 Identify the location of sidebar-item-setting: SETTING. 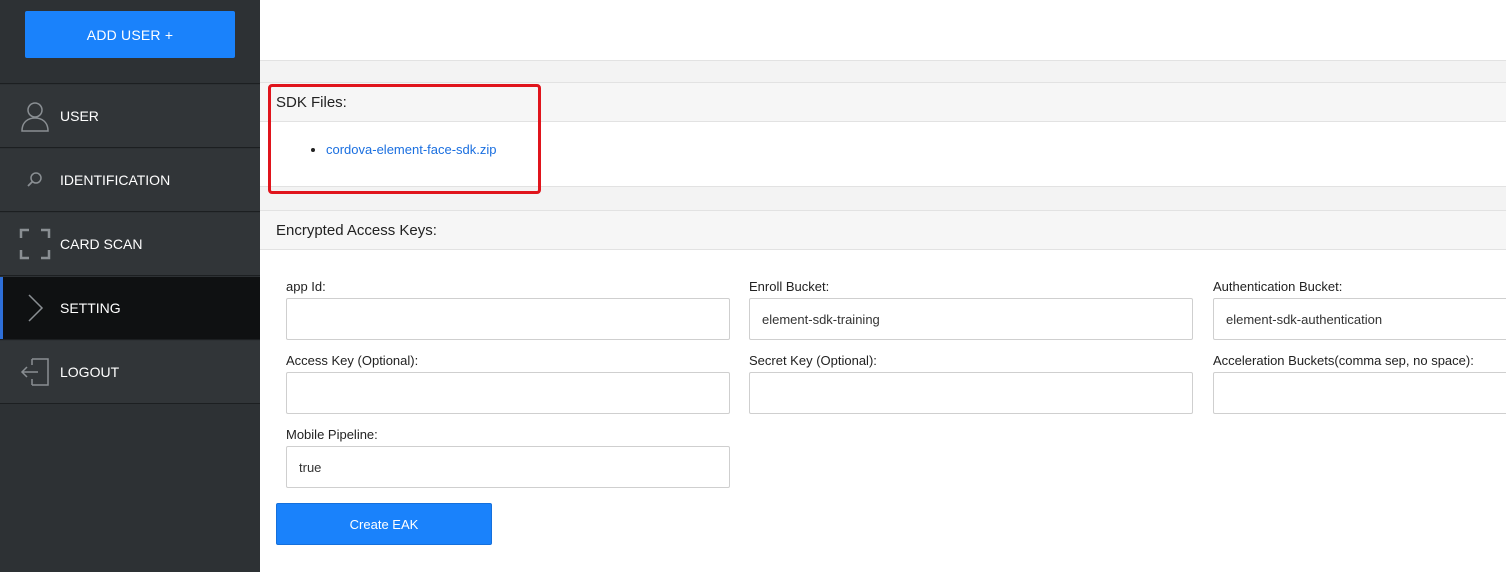
(130, 308).